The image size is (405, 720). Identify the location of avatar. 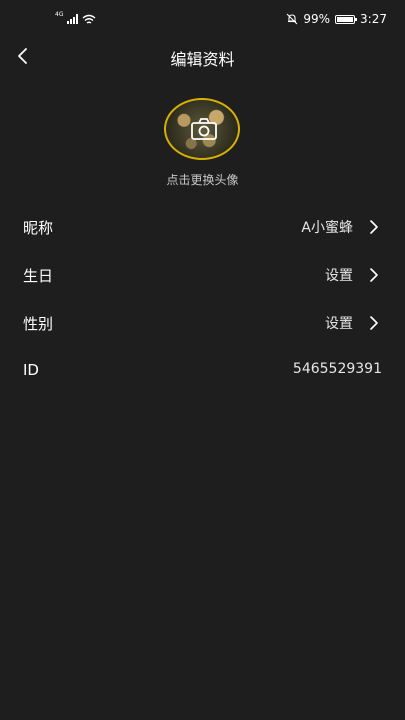
(202, 129).